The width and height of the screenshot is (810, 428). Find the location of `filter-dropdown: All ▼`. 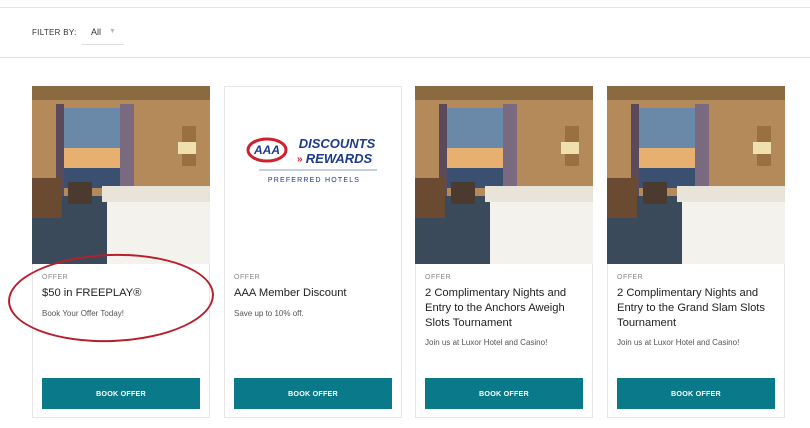

filter-dropdown: All ▼ is located at coordinates (103, 32).